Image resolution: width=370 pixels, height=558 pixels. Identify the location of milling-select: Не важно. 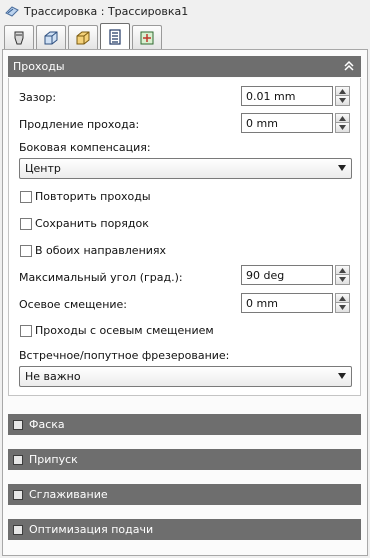
(185, 376).